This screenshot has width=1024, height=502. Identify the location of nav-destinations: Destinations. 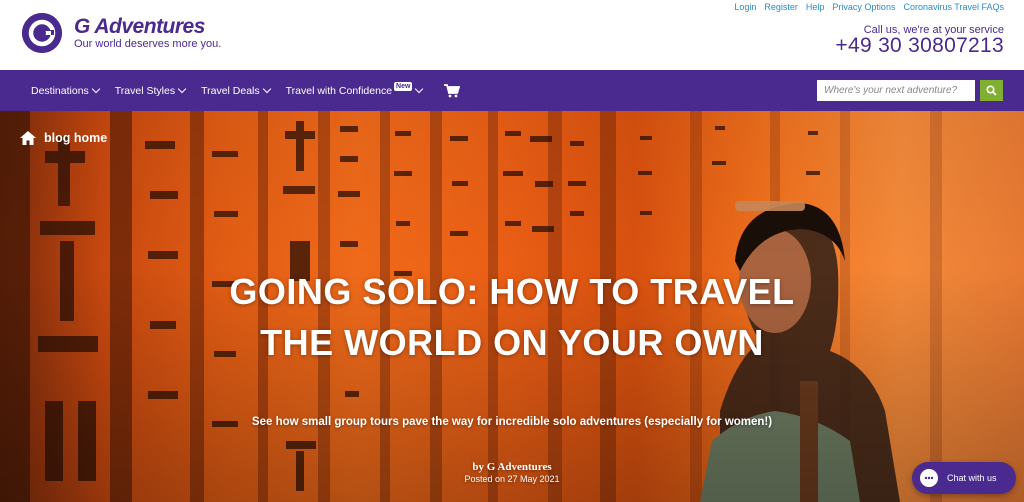
(66, 90).